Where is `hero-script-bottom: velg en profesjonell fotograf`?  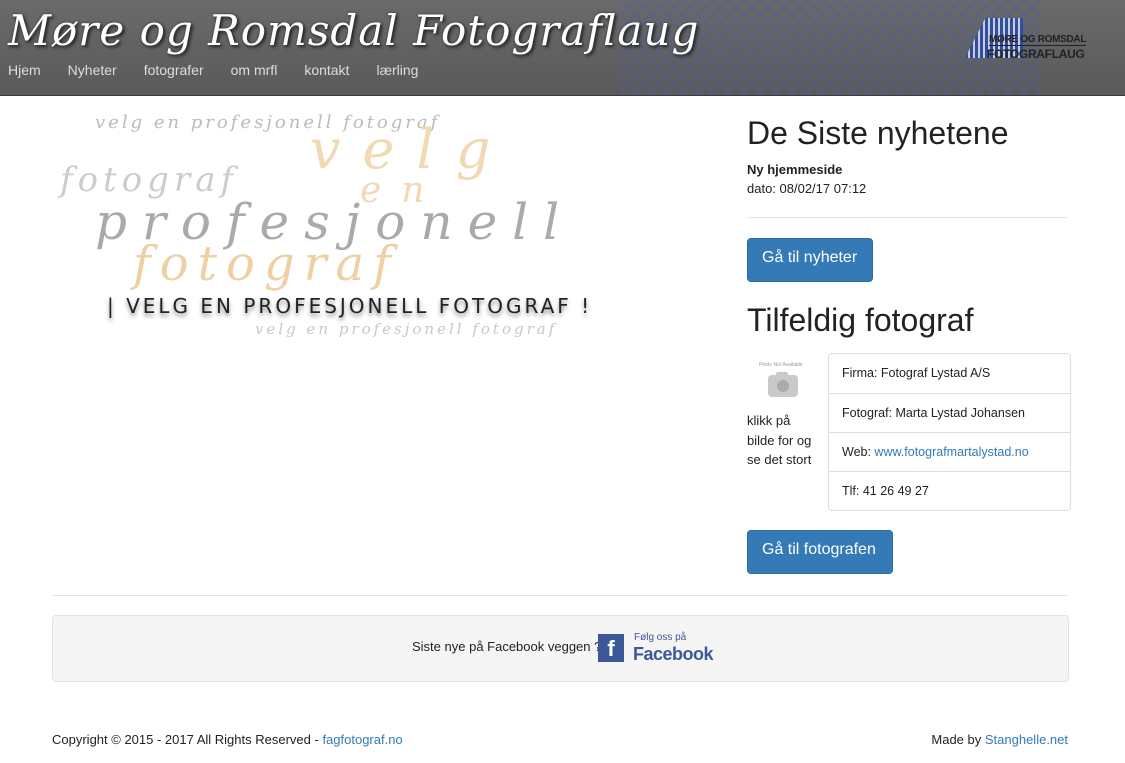
hero-script-bottom: velg en profesjonell fotograf is located at coordinates (406, 329).